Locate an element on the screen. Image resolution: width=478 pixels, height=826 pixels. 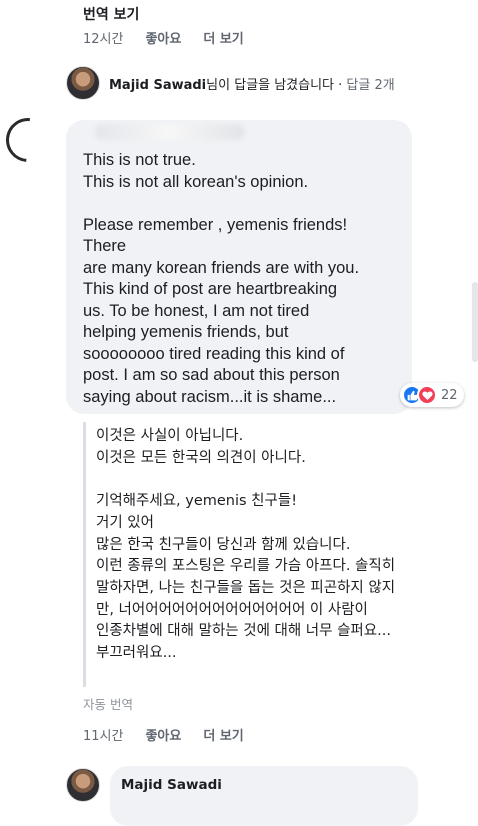
reply-summary-label: 님이 답글을 남겼습니다 · is located at coordinates (276, 85).